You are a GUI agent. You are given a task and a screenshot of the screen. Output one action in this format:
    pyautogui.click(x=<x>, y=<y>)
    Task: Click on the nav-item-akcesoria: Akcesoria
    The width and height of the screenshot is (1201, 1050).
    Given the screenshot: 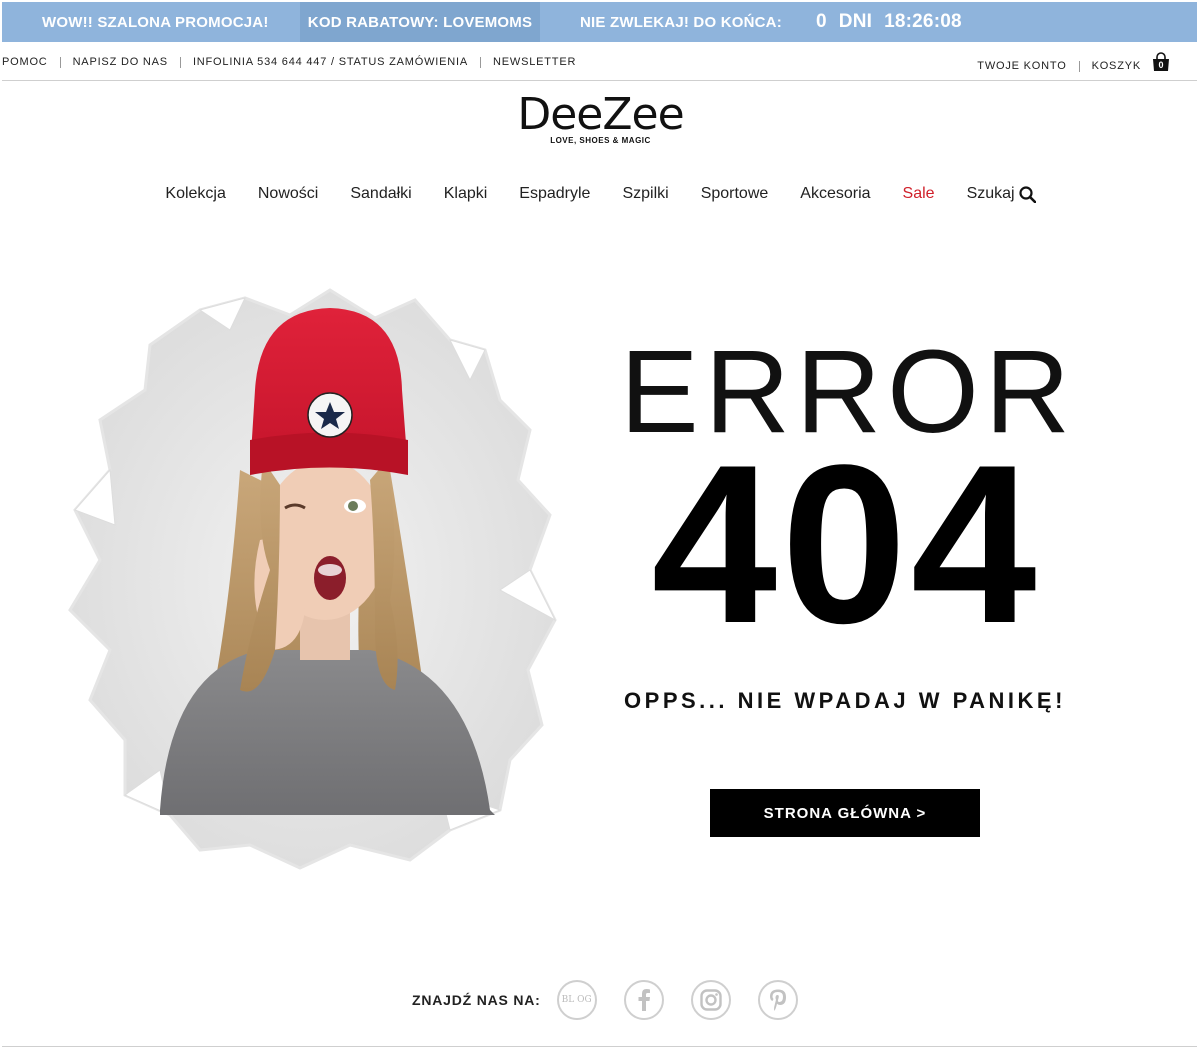 What is the action you would take?
    pyautogui.click(x=835, y=194)
    